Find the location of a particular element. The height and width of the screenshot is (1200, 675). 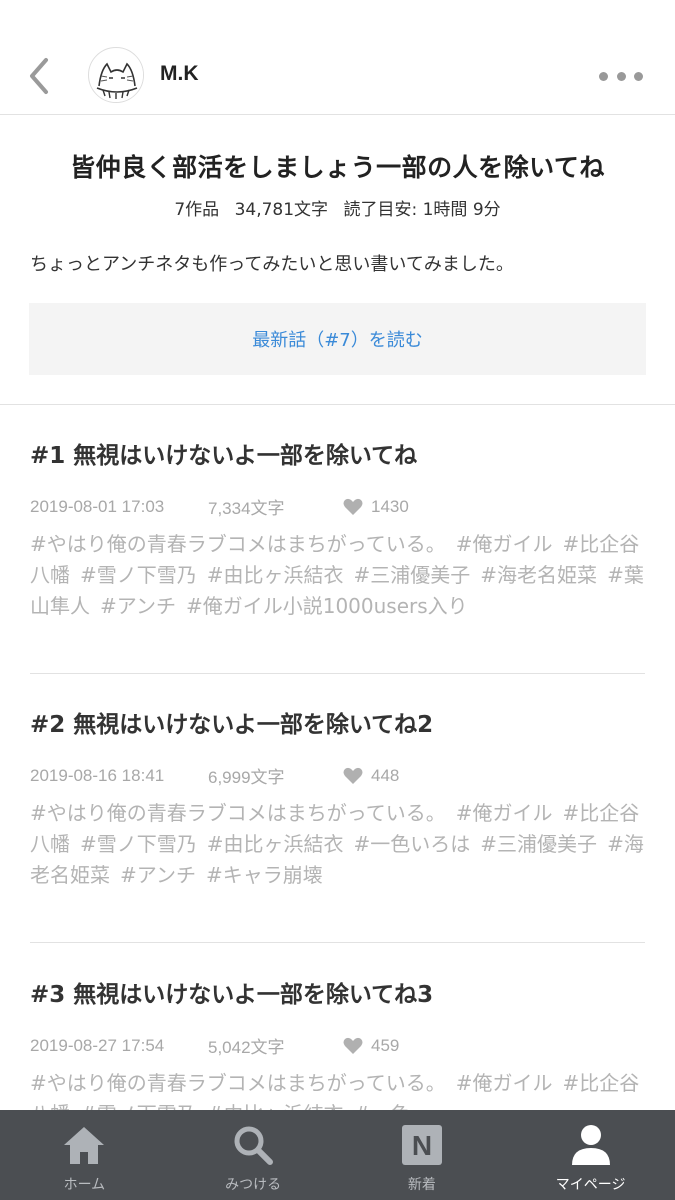

episode-title: #2 無視はいけないよ一部を除いてね2 is located at coordinates (337, 722).